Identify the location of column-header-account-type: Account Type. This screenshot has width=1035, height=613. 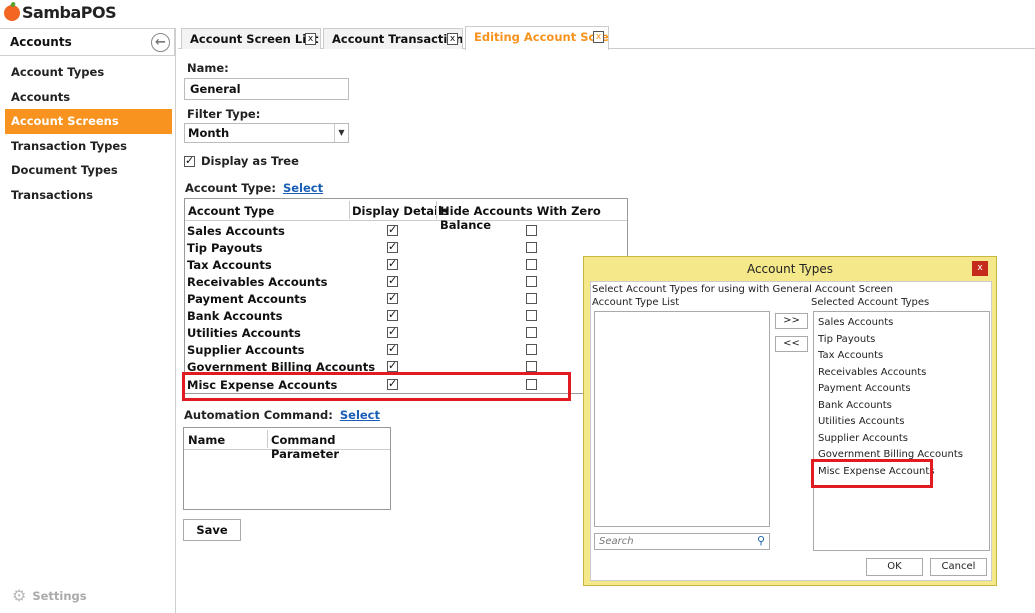
(231, 211).